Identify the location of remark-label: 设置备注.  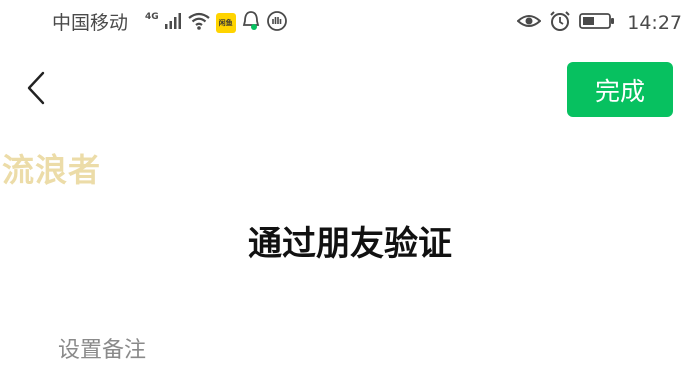
(102, 350).